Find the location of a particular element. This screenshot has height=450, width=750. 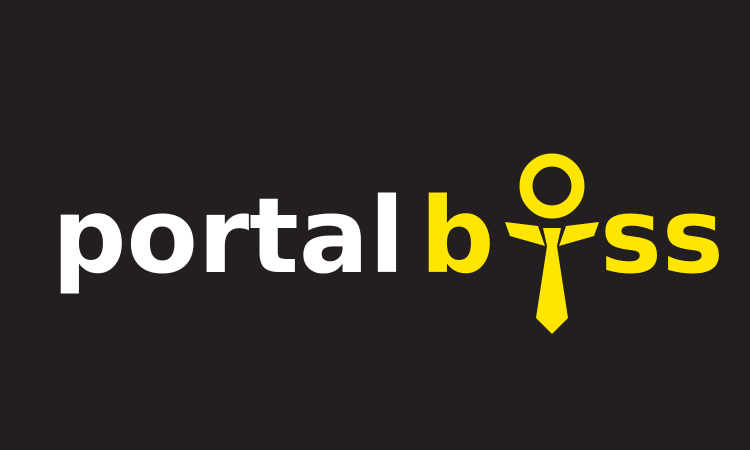

wordmark-b: b is located at coordinates (457, 236).